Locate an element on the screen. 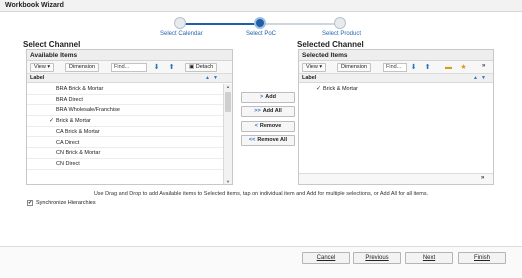 The height and width of the screenshot is (278, 522). selected-column-header-label: Label ▲ ▼ is located at coordinates (396, 78).